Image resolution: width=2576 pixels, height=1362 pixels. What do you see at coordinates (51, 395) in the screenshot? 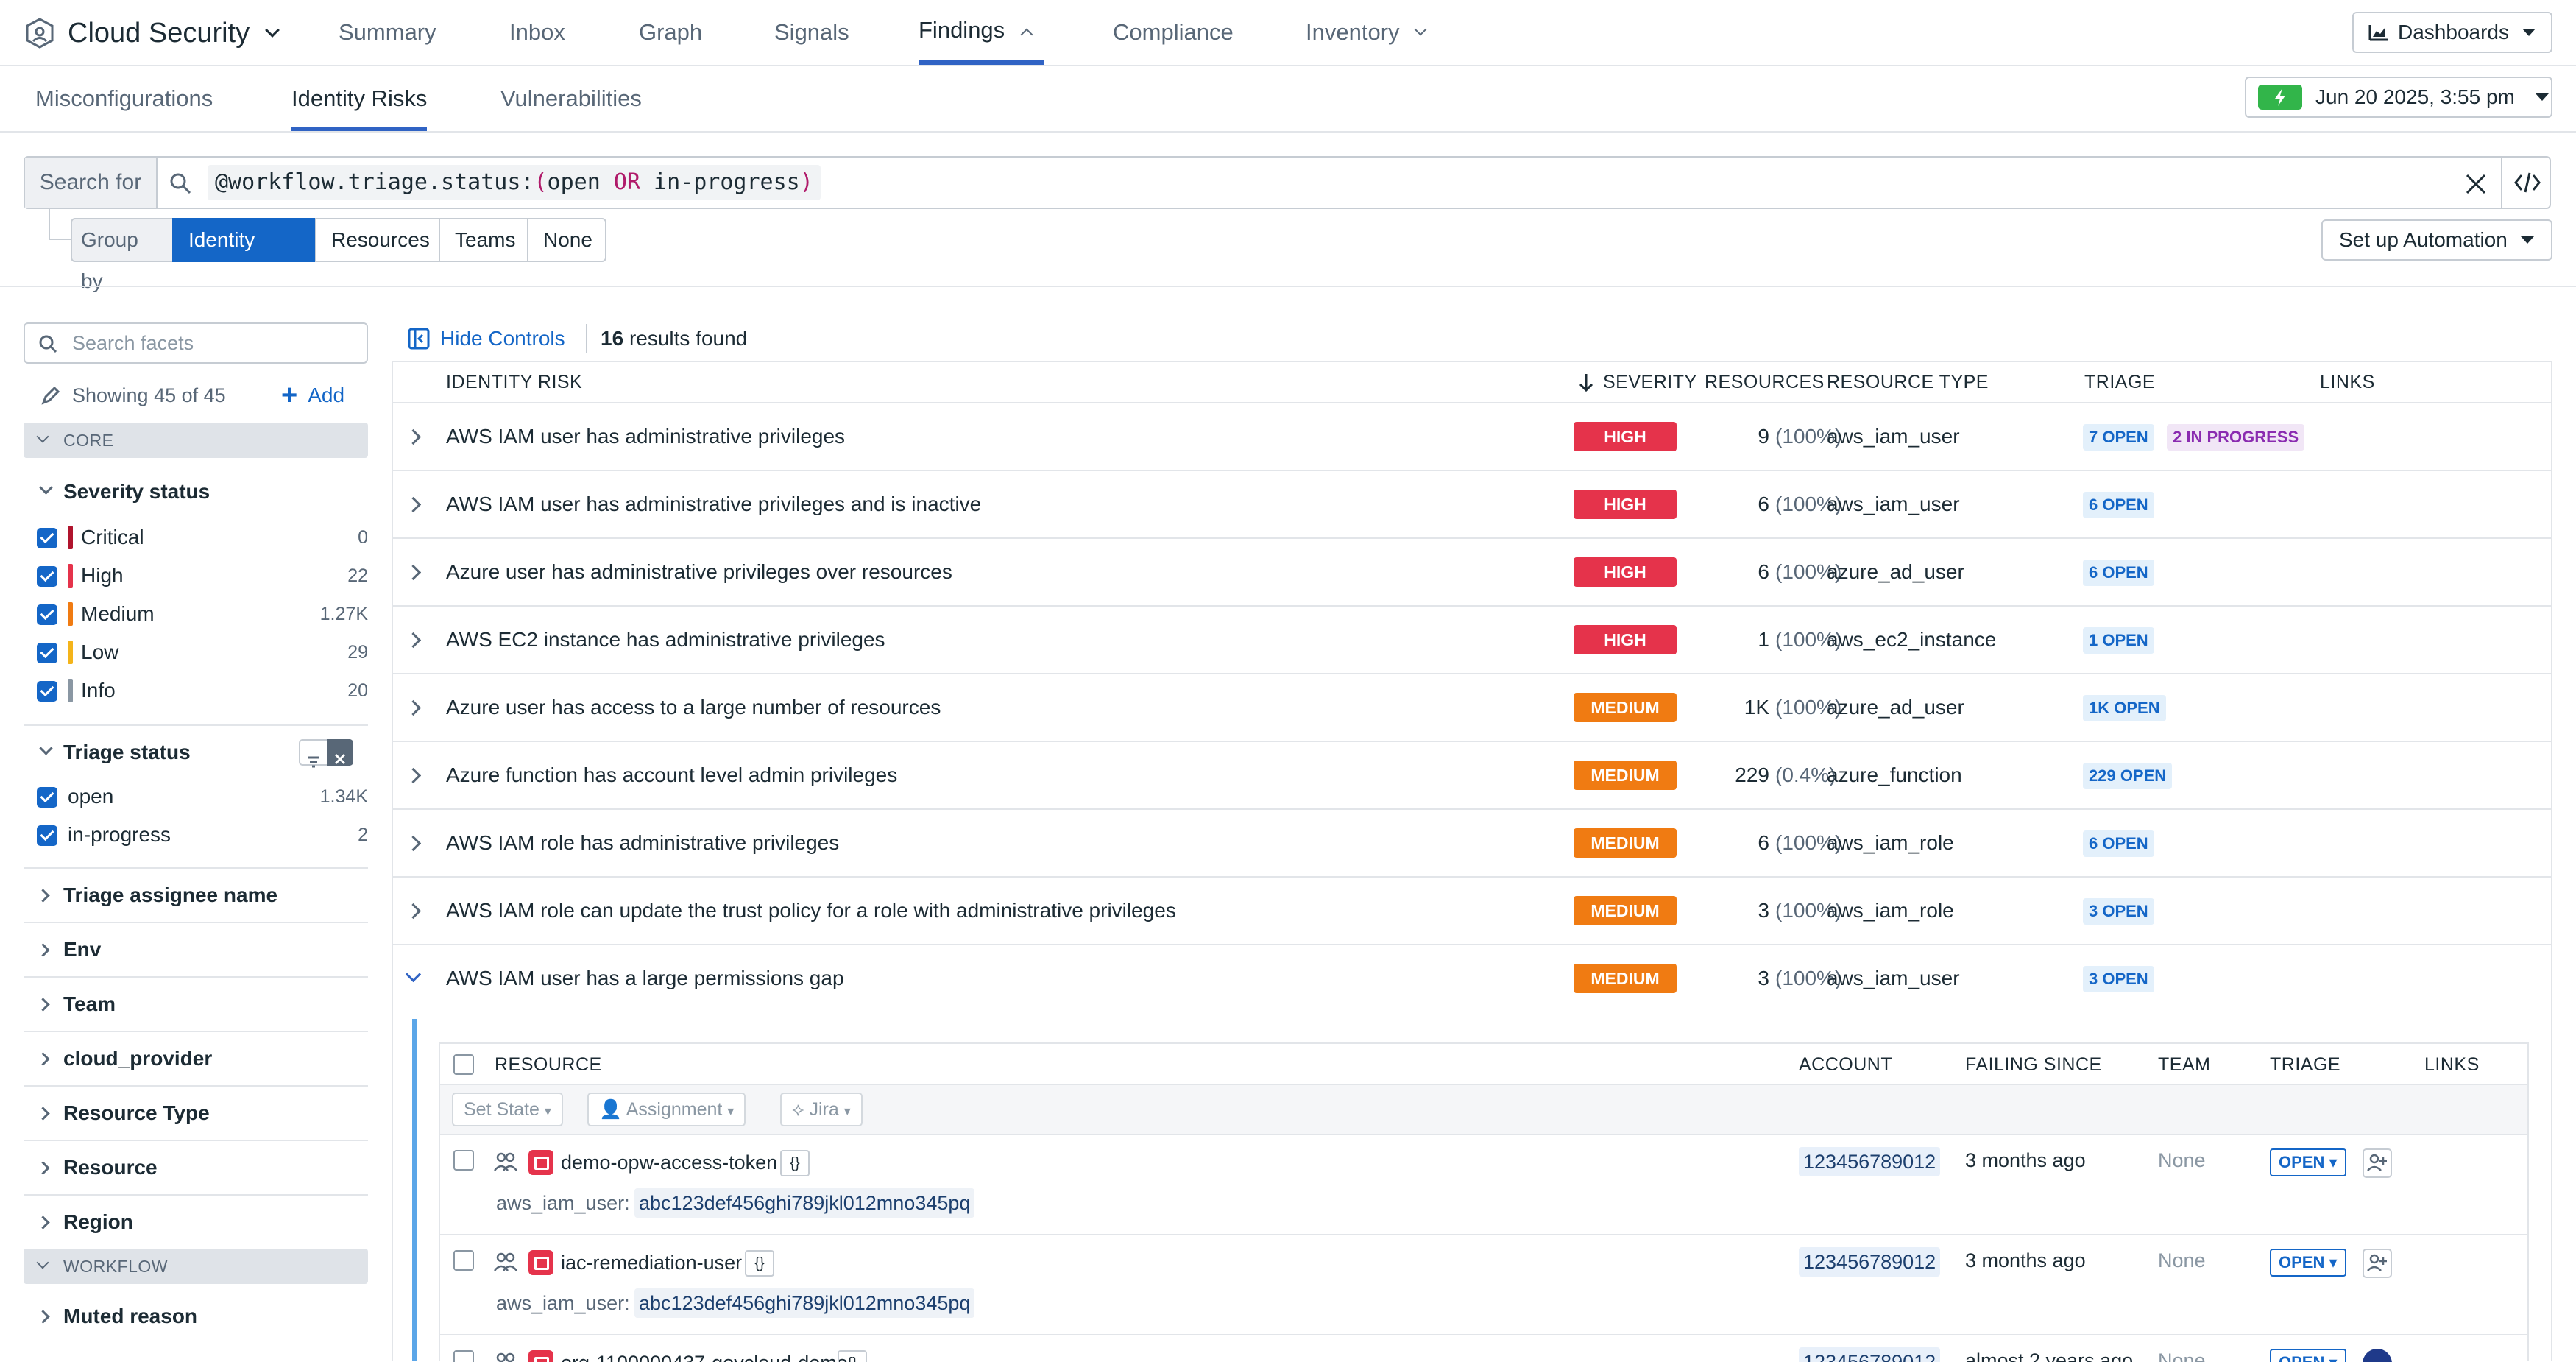
I see `pencil-icon` at bounding box center [51, 395].